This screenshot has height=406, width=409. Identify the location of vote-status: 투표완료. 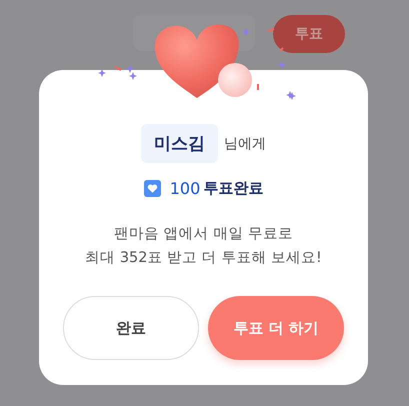
(233, 188).